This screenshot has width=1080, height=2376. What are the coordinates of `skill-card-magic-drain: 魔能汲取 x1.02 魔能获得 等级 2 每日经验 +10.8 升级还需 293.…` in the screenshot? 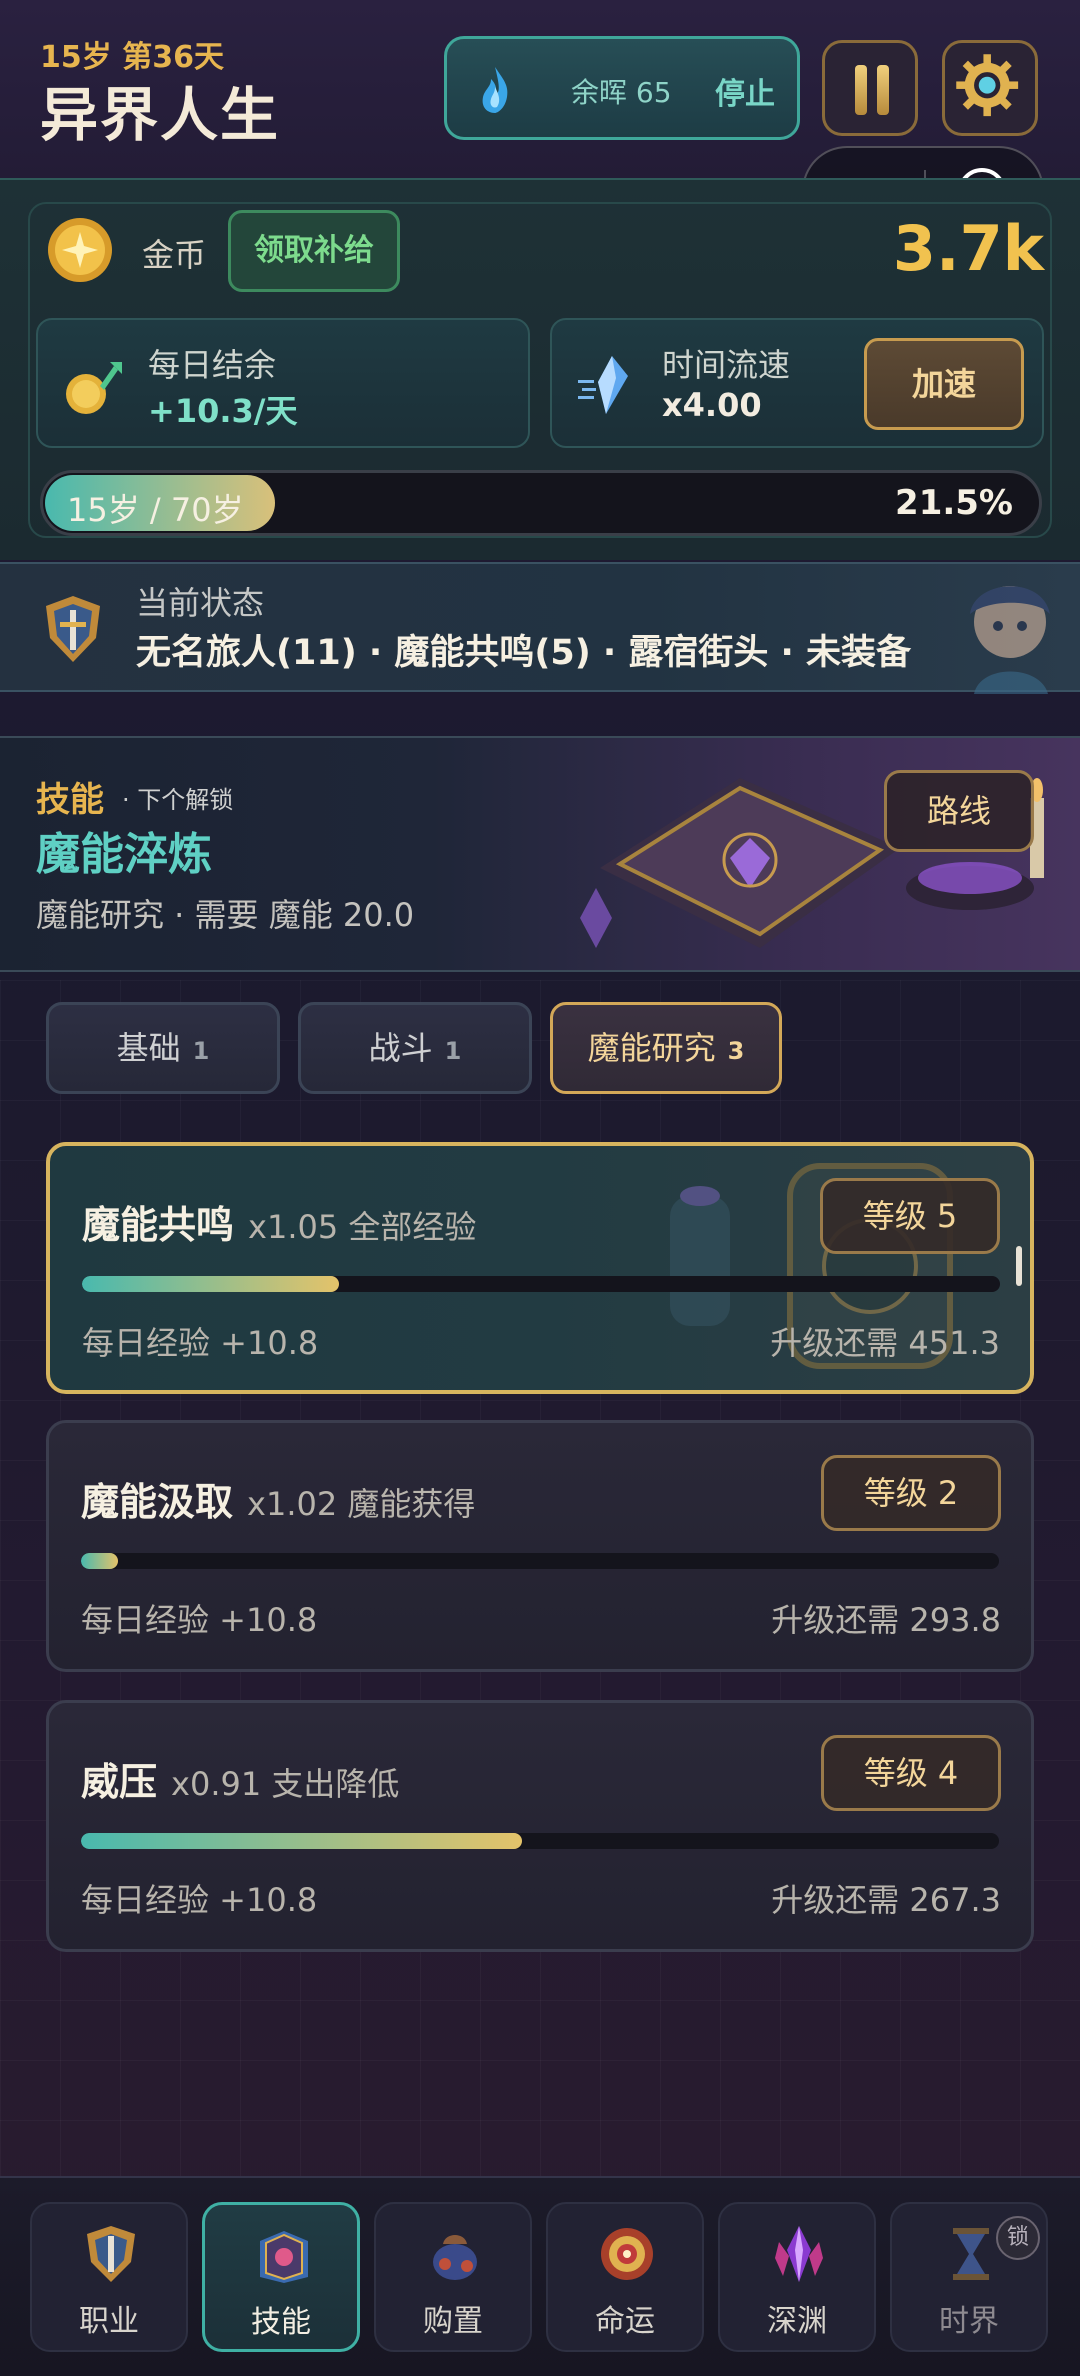 It's located at (540, 1546).